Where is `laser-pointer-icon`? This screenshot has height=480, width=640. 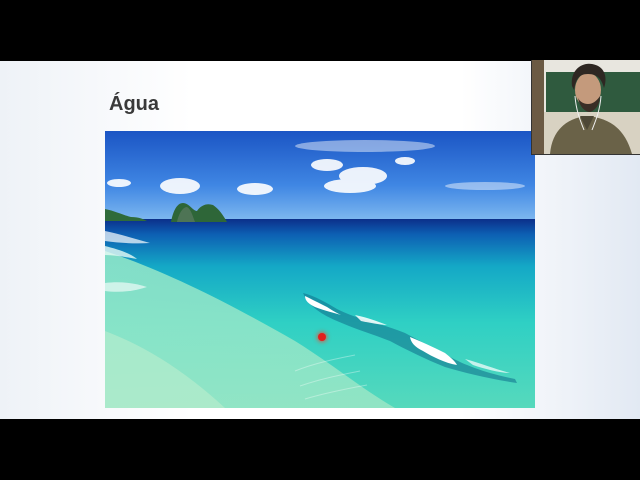
laser-pointer-icon is located at coordinates (322, 337).